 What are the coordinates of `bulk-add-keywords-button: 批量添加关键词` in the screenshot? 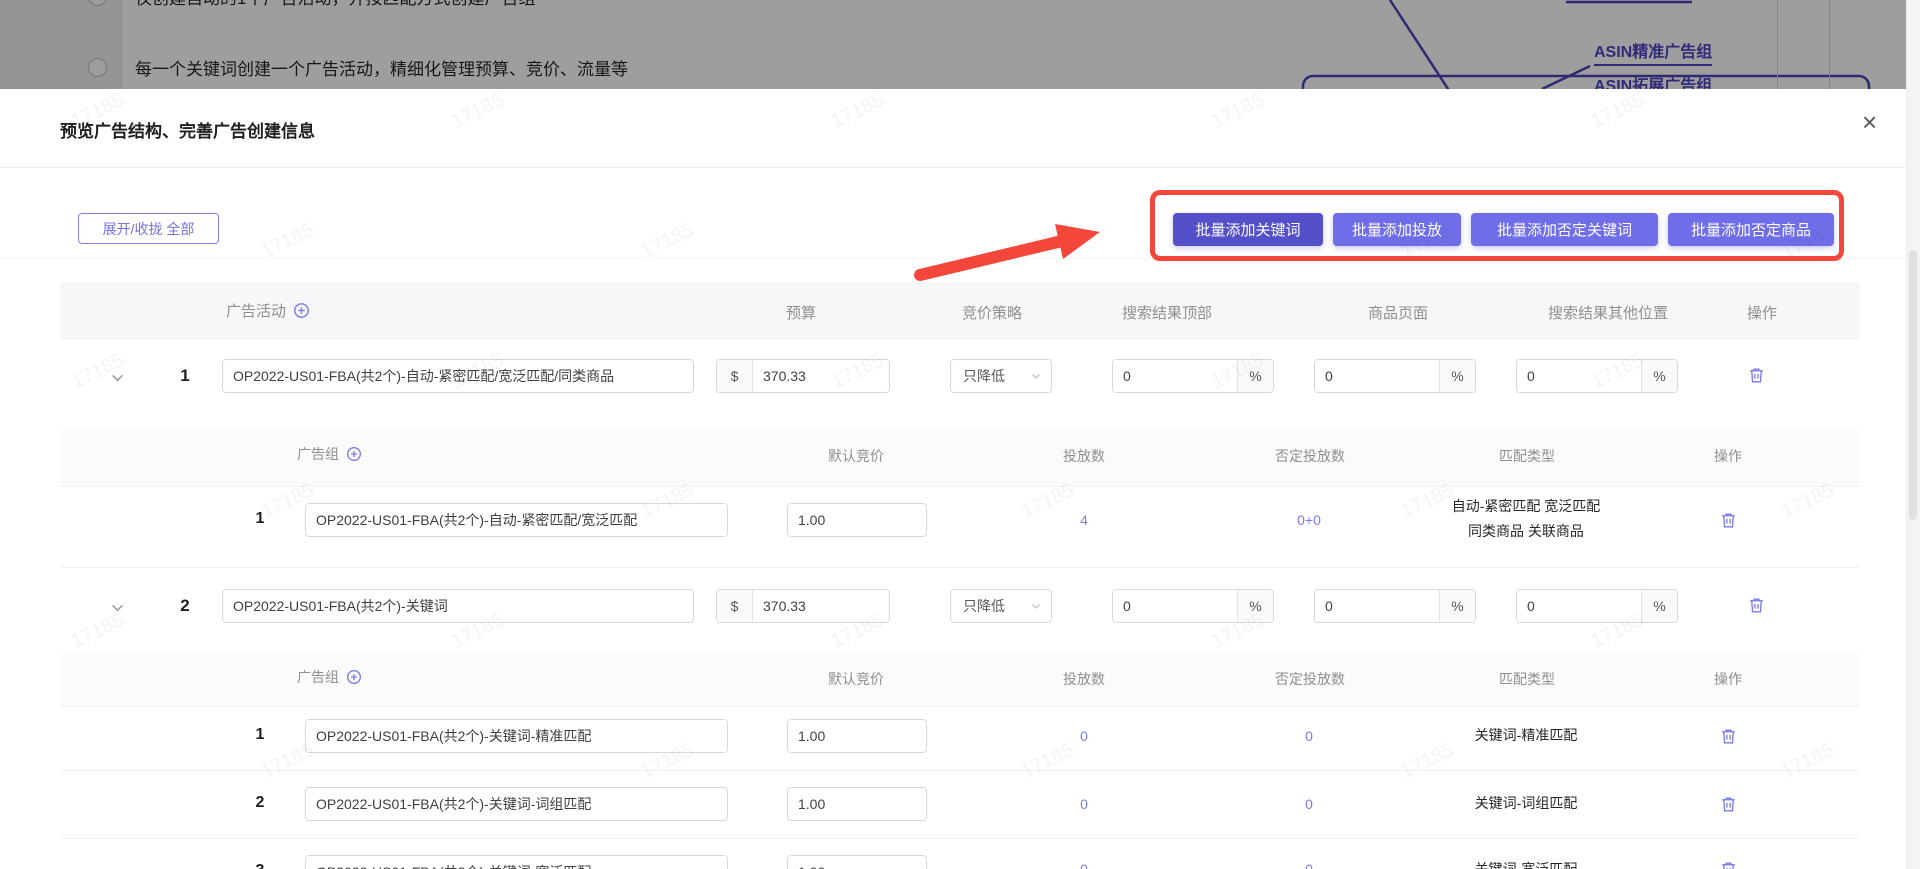 It's located at (1248, 229).